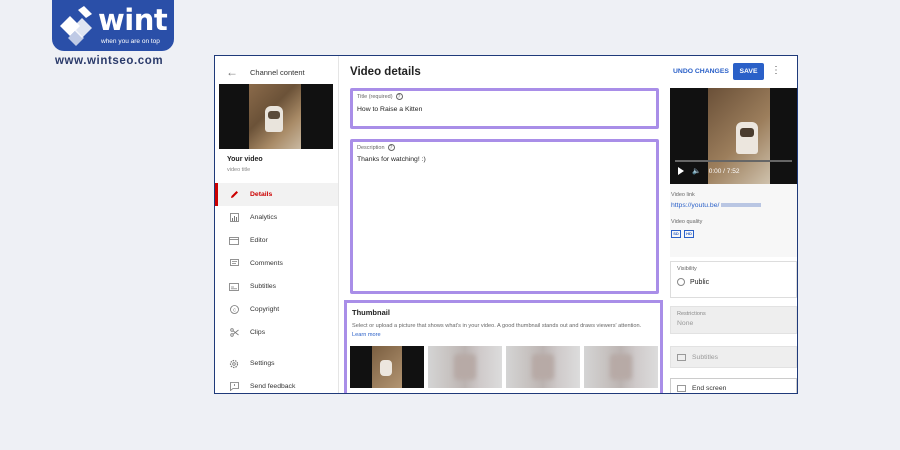 The image size is (900, 450). Describe the element at coordinates (724, 171) in the screenshot. I see `player-time: 0:00 / 7:52` at that location.